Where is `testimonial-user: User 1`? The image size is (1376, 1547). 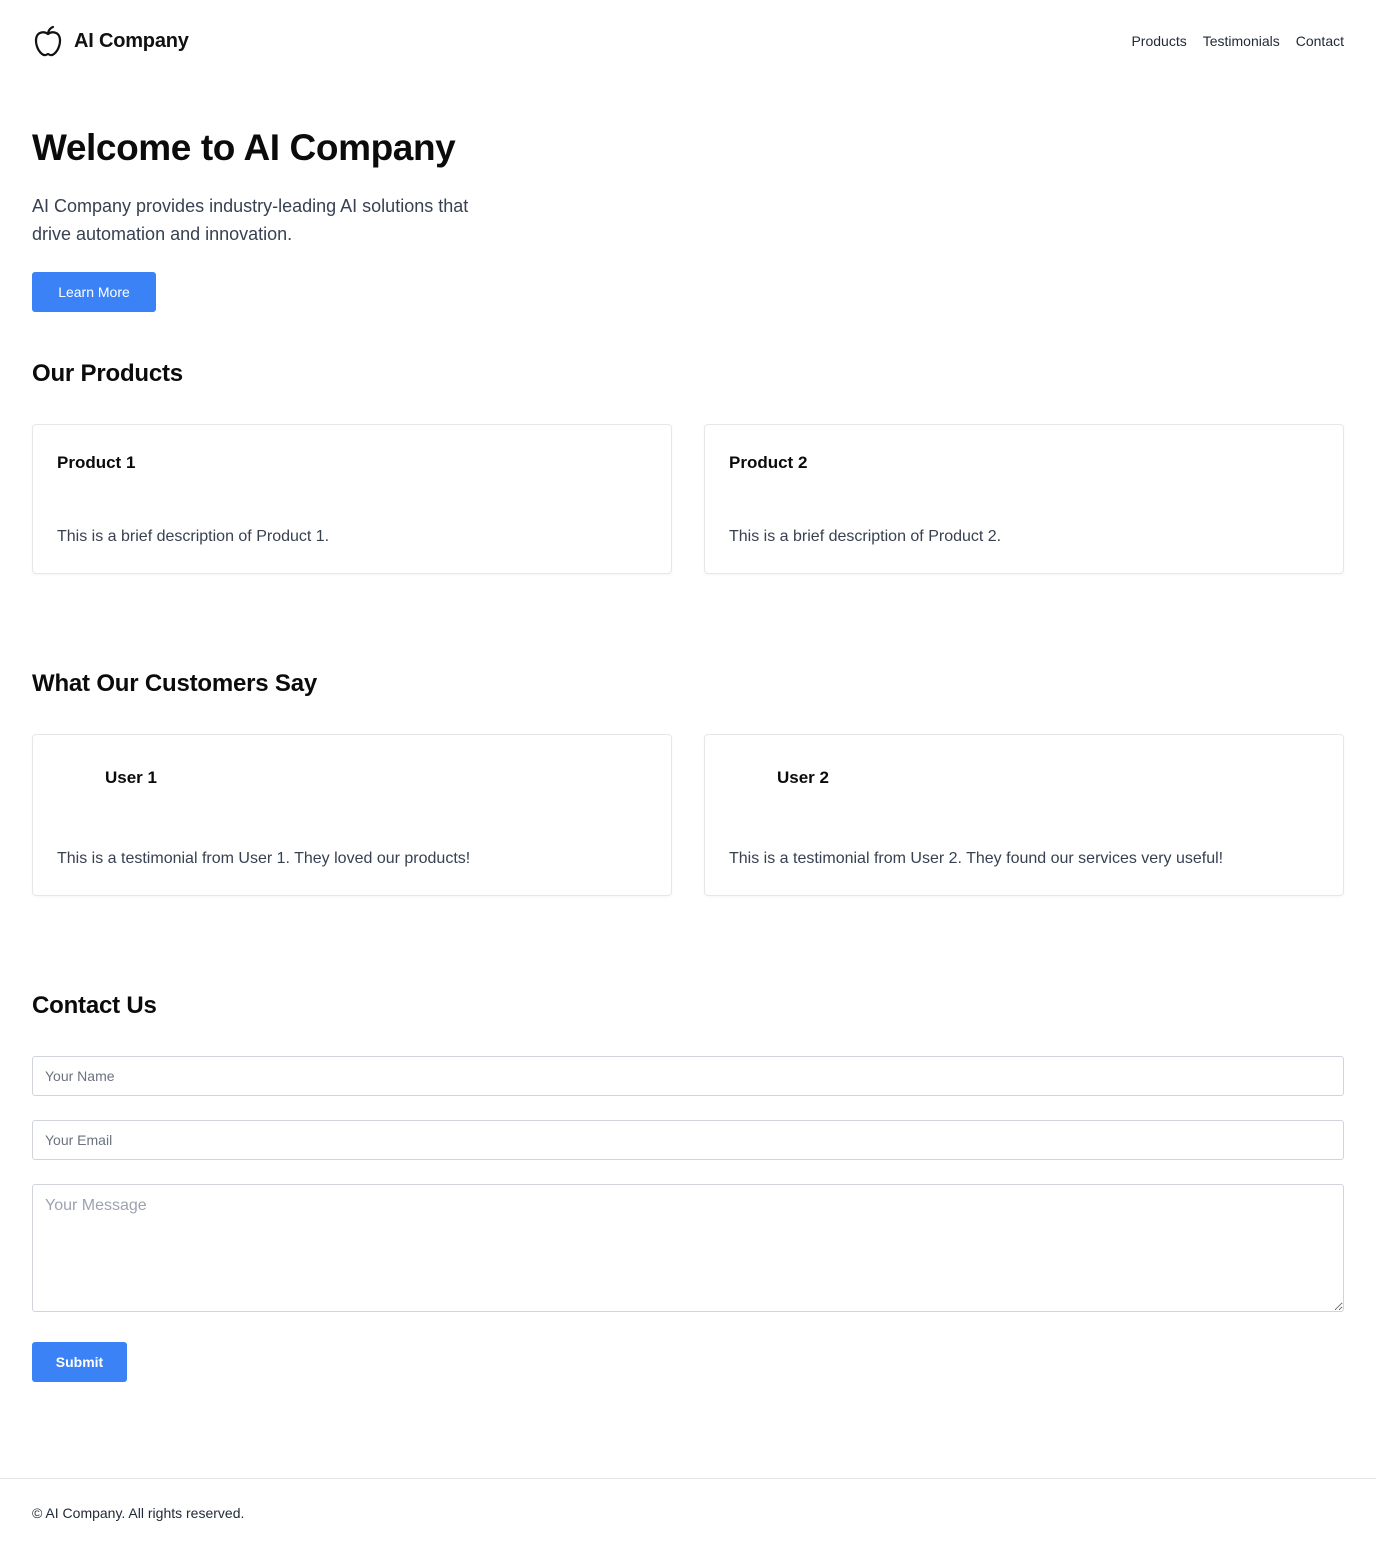
testimonial-user: User 1 is located at coordinates (131, 777).